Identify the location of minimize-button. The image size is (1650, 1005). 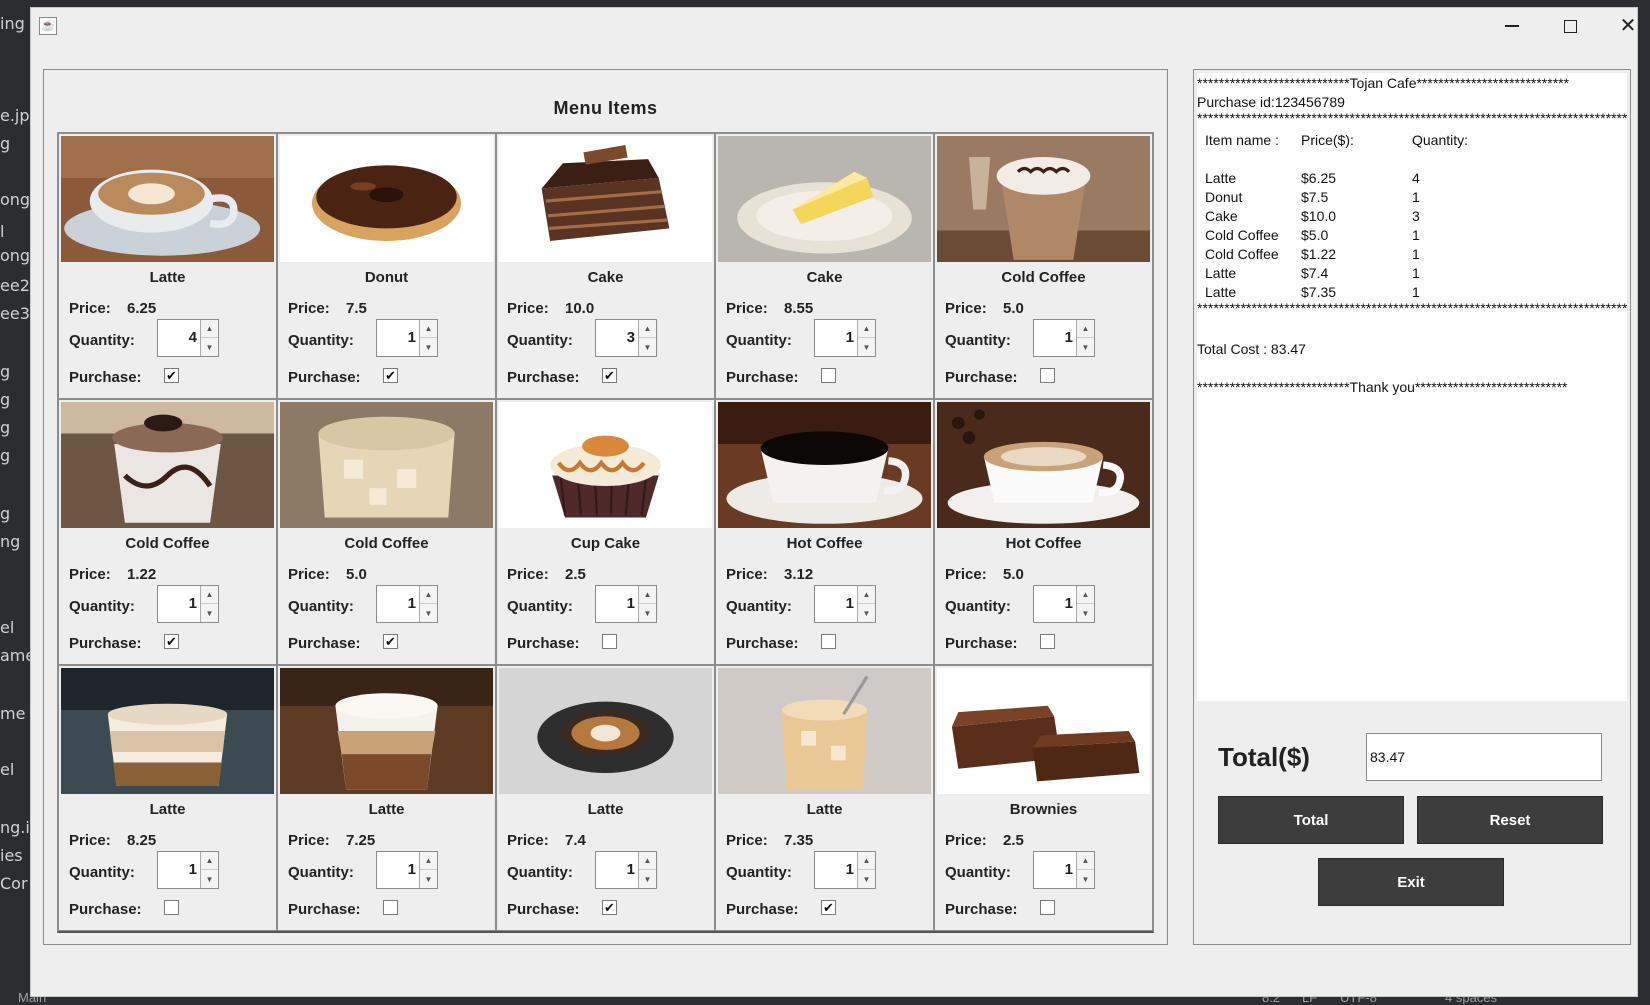
(1512, 26).